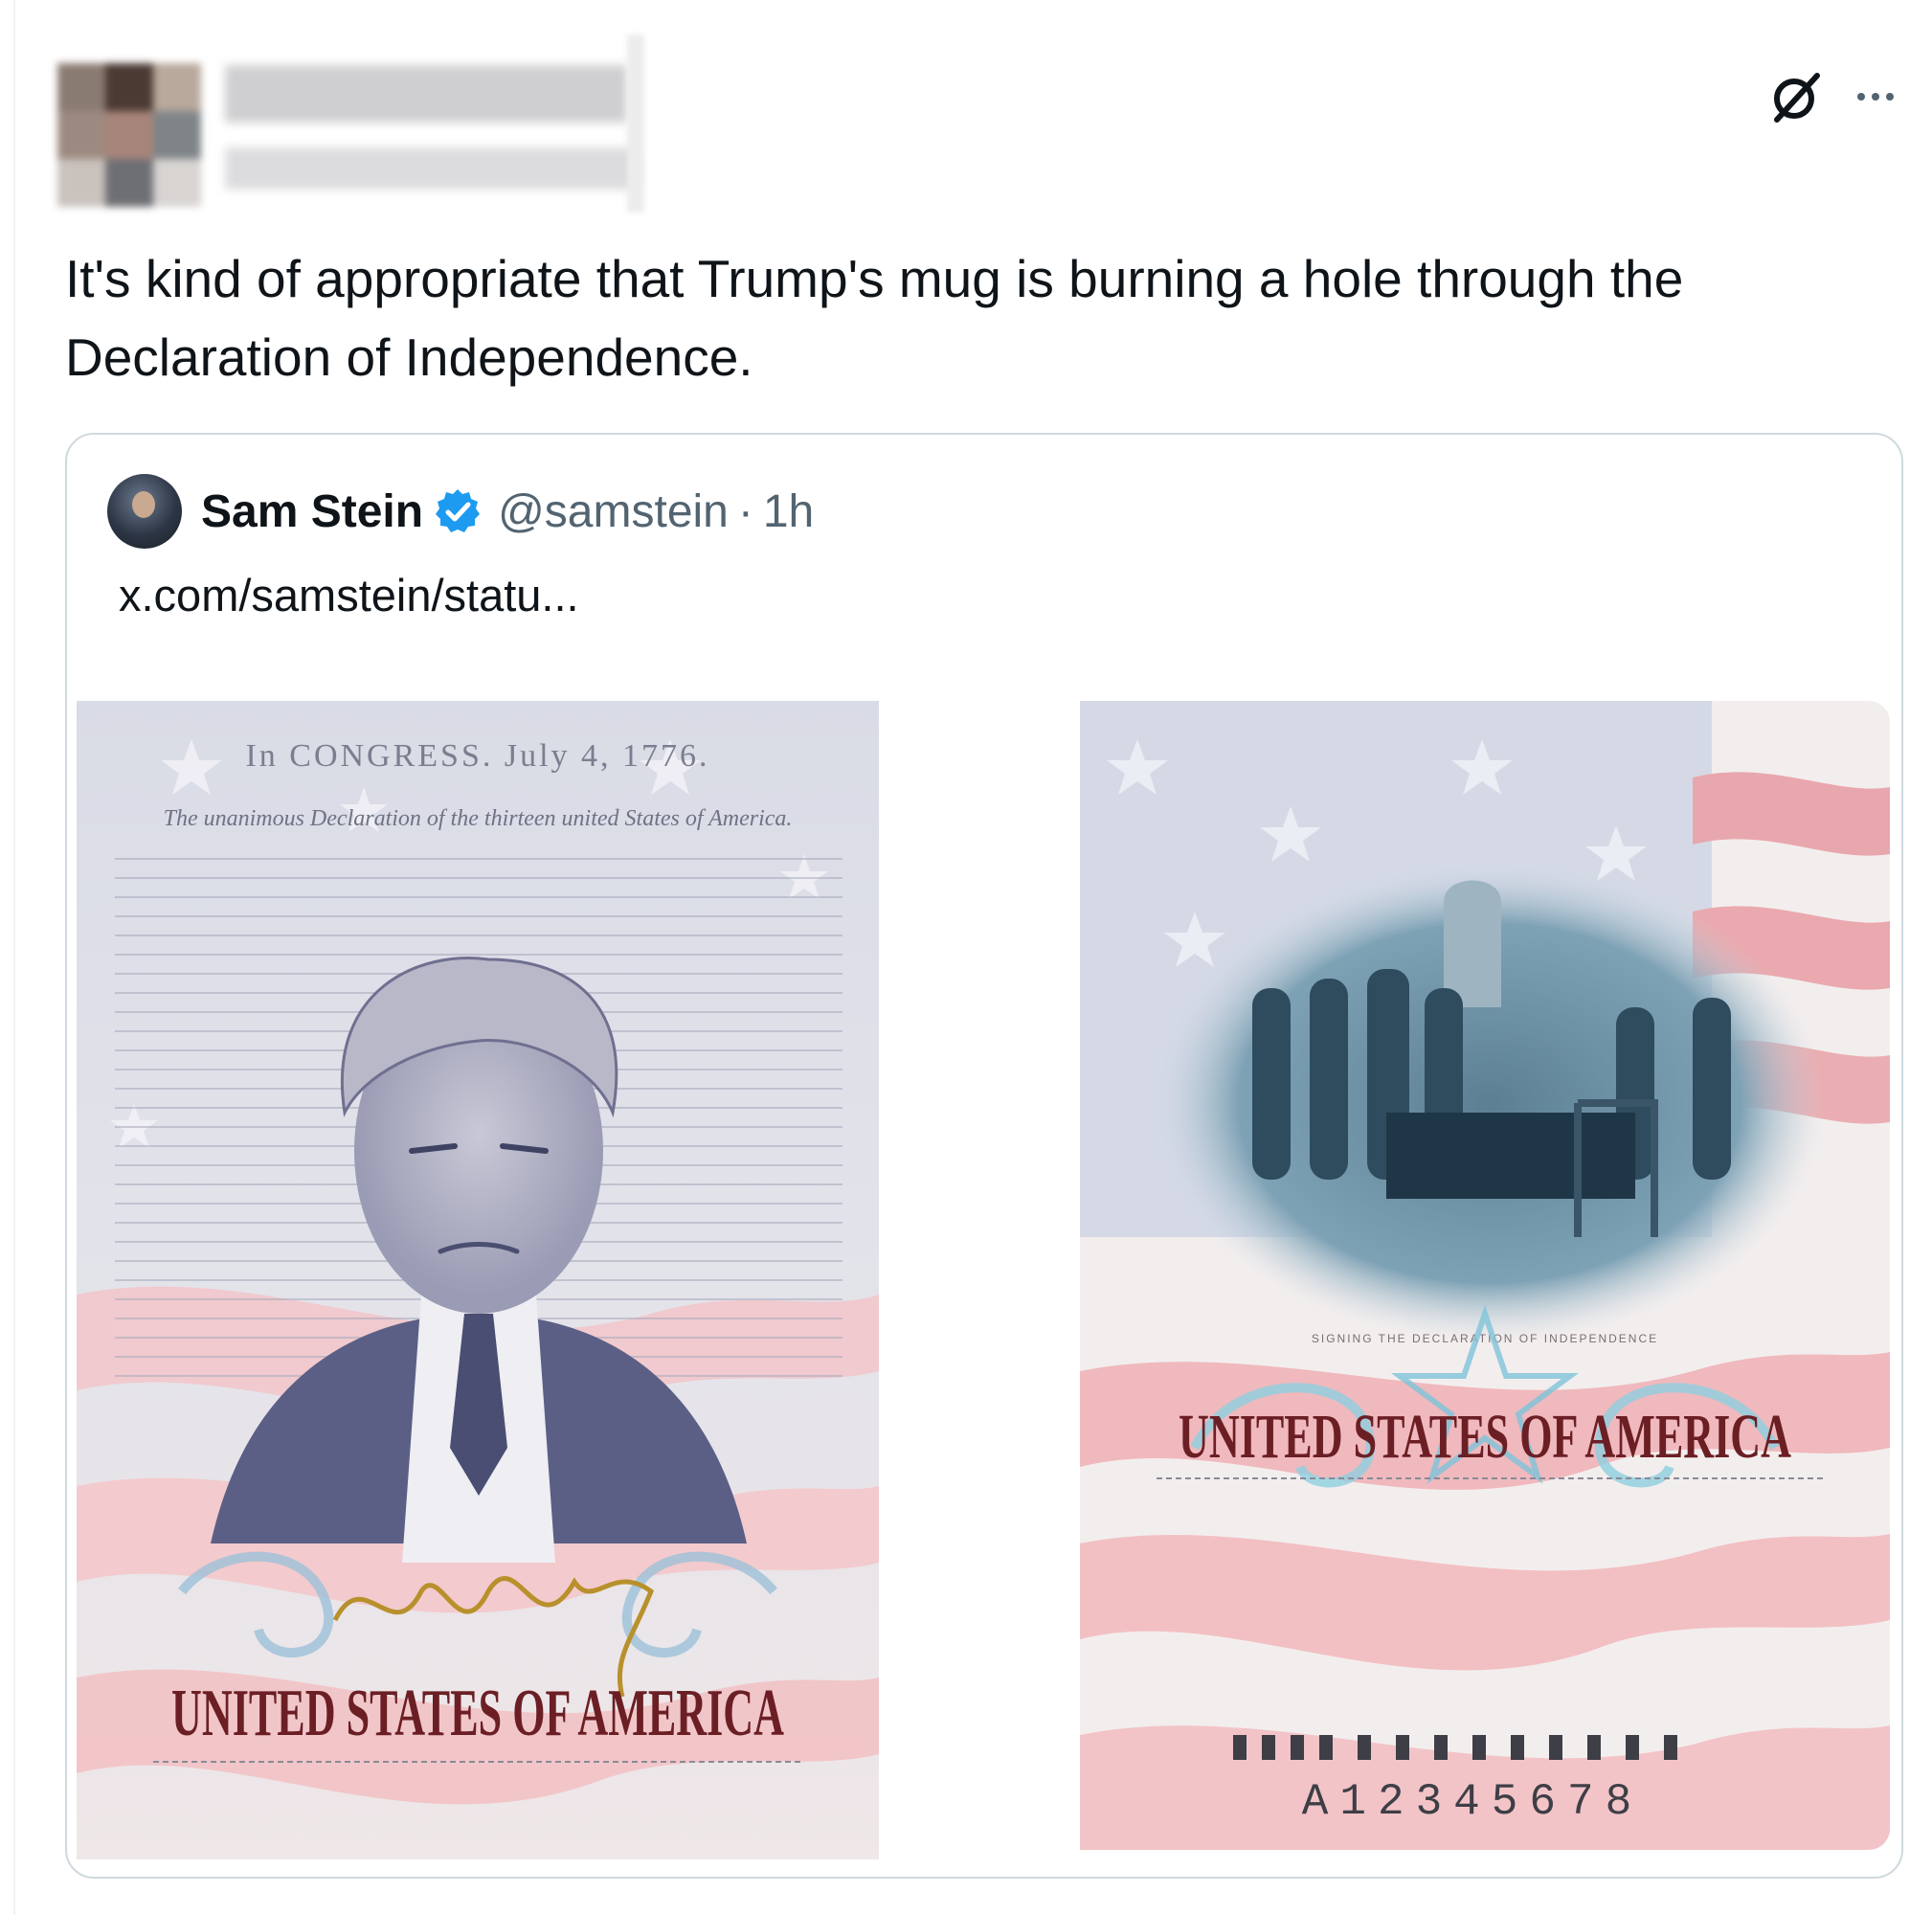 This screenshot has height=1915, width=1932. What do you see at coordinates (1831, 97) in the screenshot?
I see `post-actions-top` at bounding box center [1831, 97].